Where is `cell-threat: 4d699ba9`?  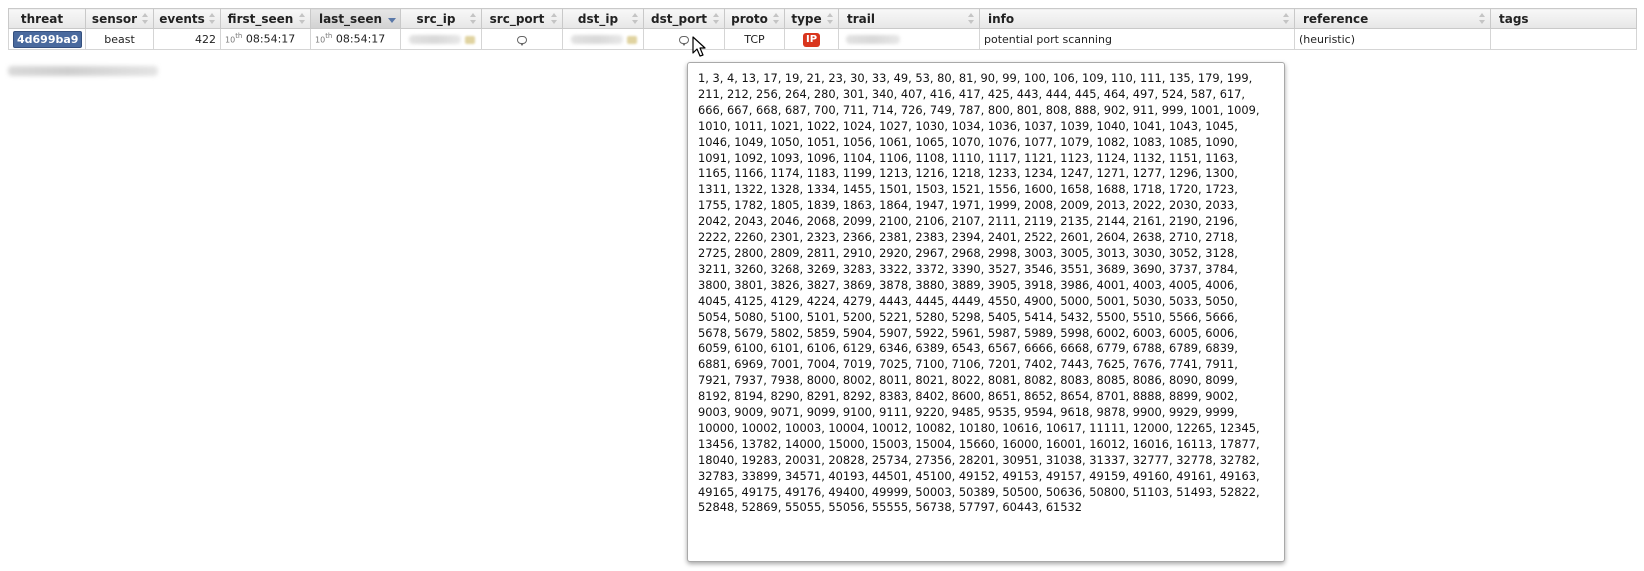 cell-threat: 4d699ba9 is located at coordinates (47, 39).